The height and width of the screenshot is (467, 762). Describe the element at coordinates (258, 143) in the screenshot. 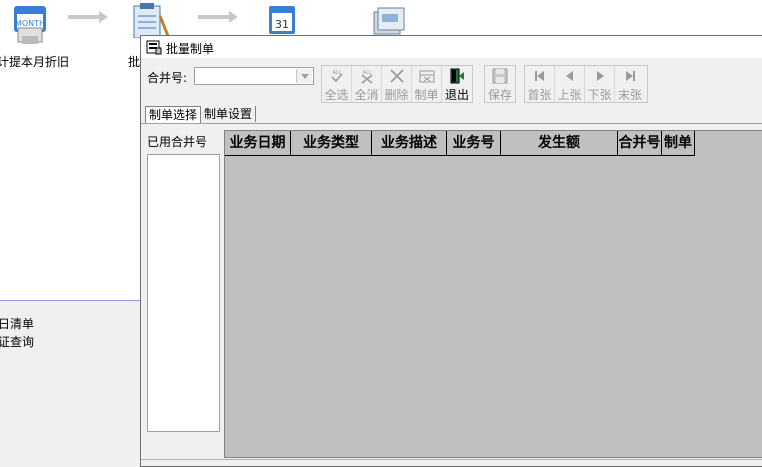

I see `column-business-date: 业务日期` at that location.